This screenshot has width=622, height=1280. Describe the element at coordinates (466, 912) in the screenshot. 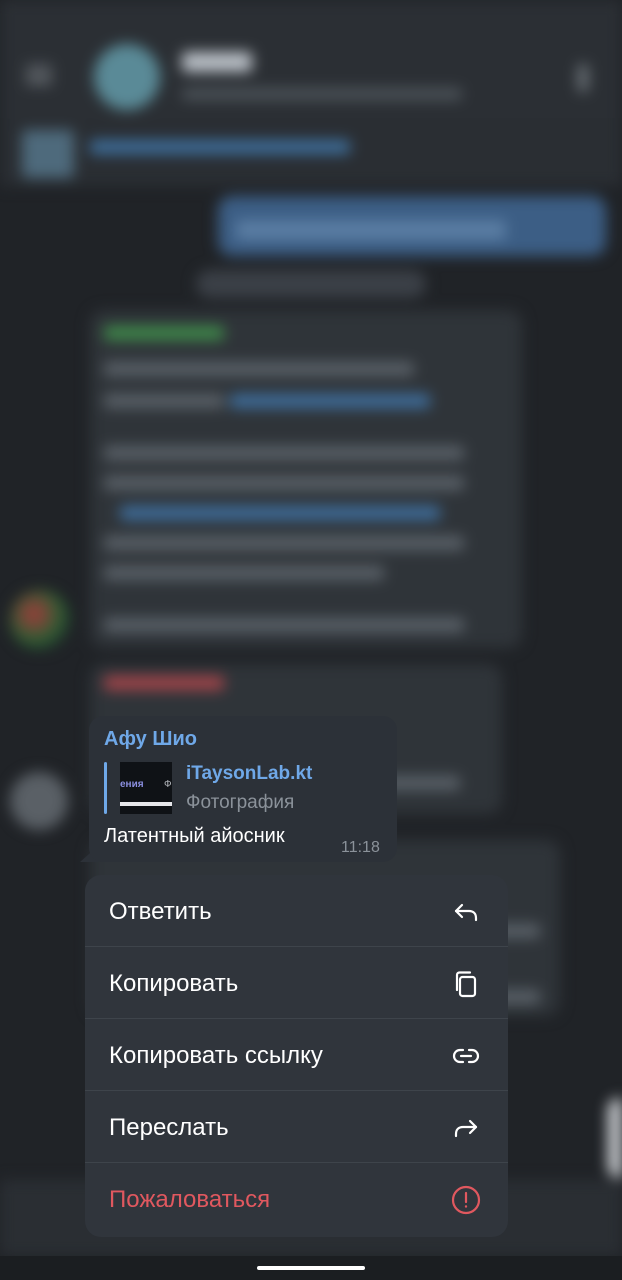

I see `reply-icon` at that location.